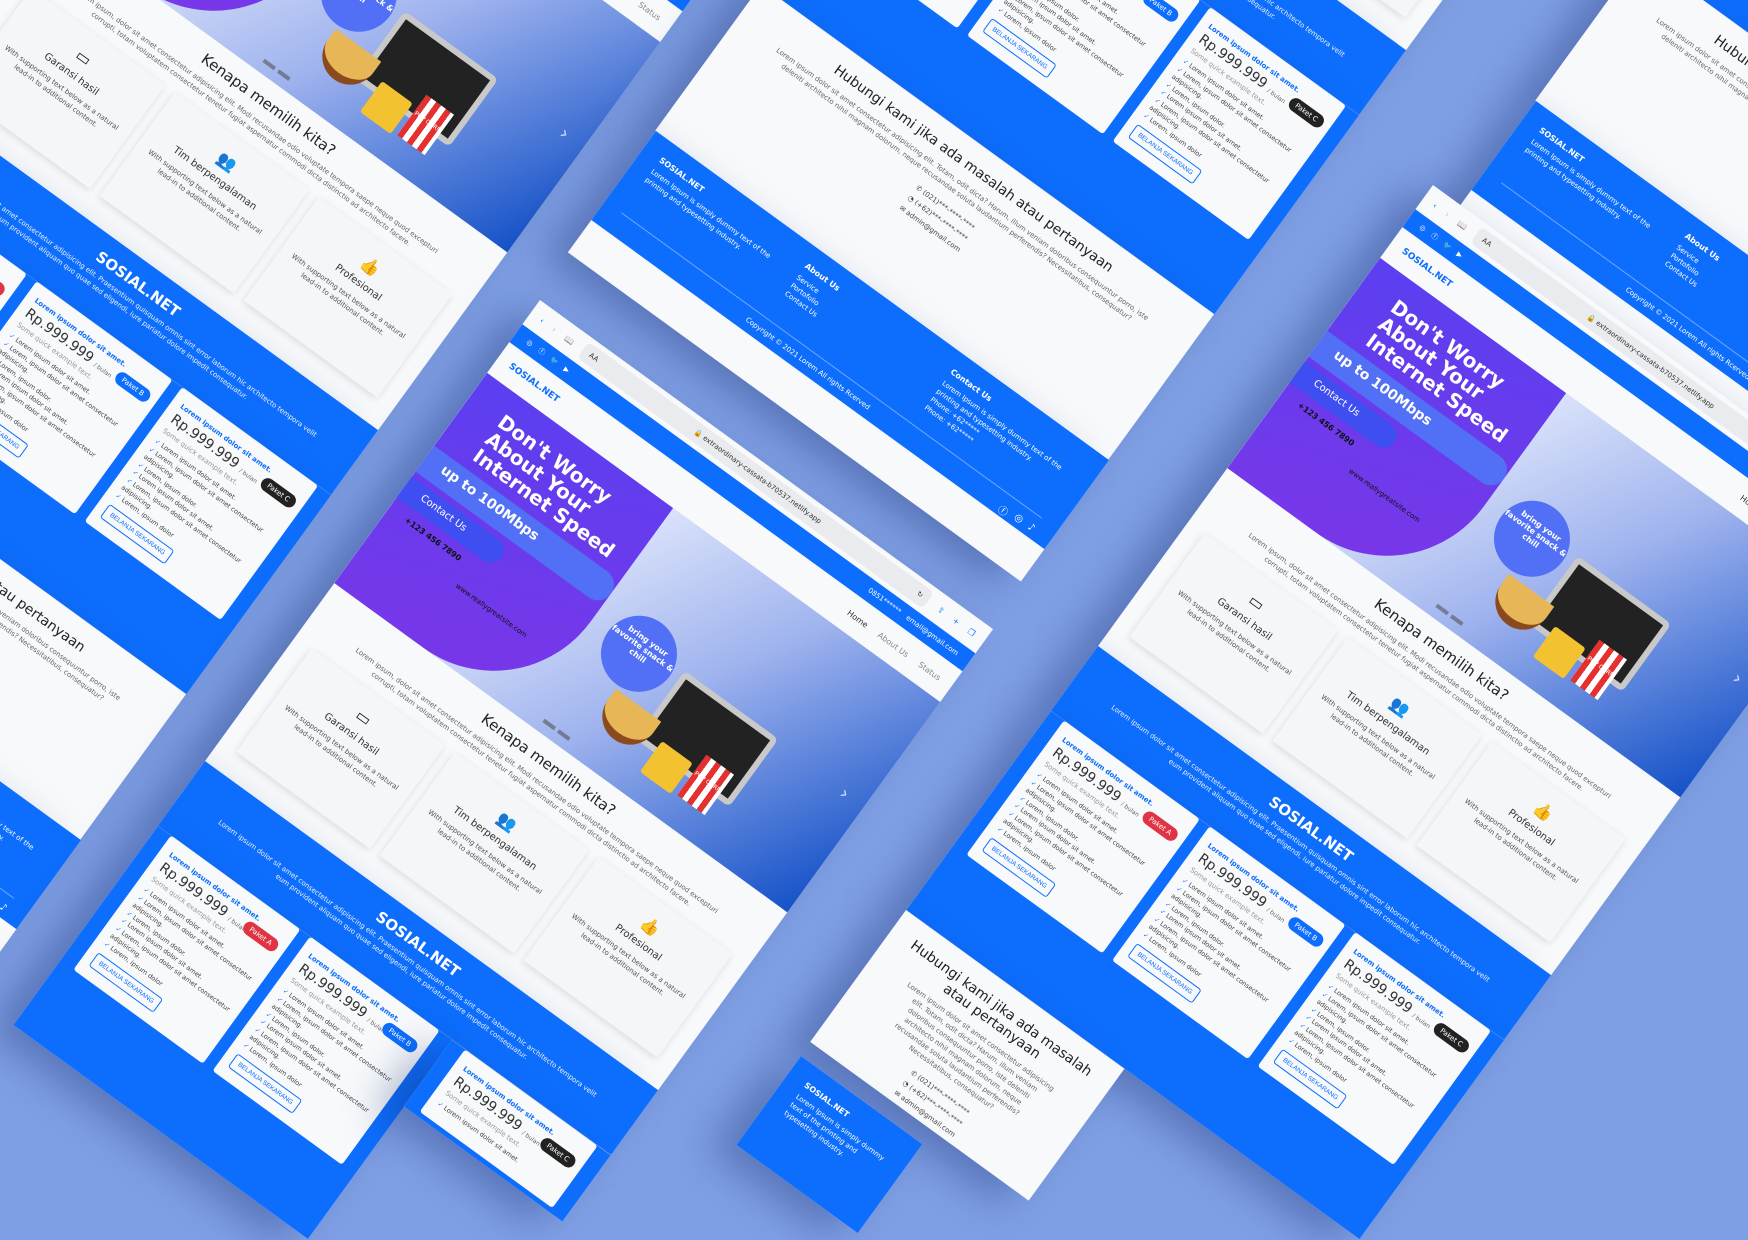 The image size is (1748, 1240). Describe the element at coordinates (956, 620) in the screenshot. I see `plus-icon: +` at that location.